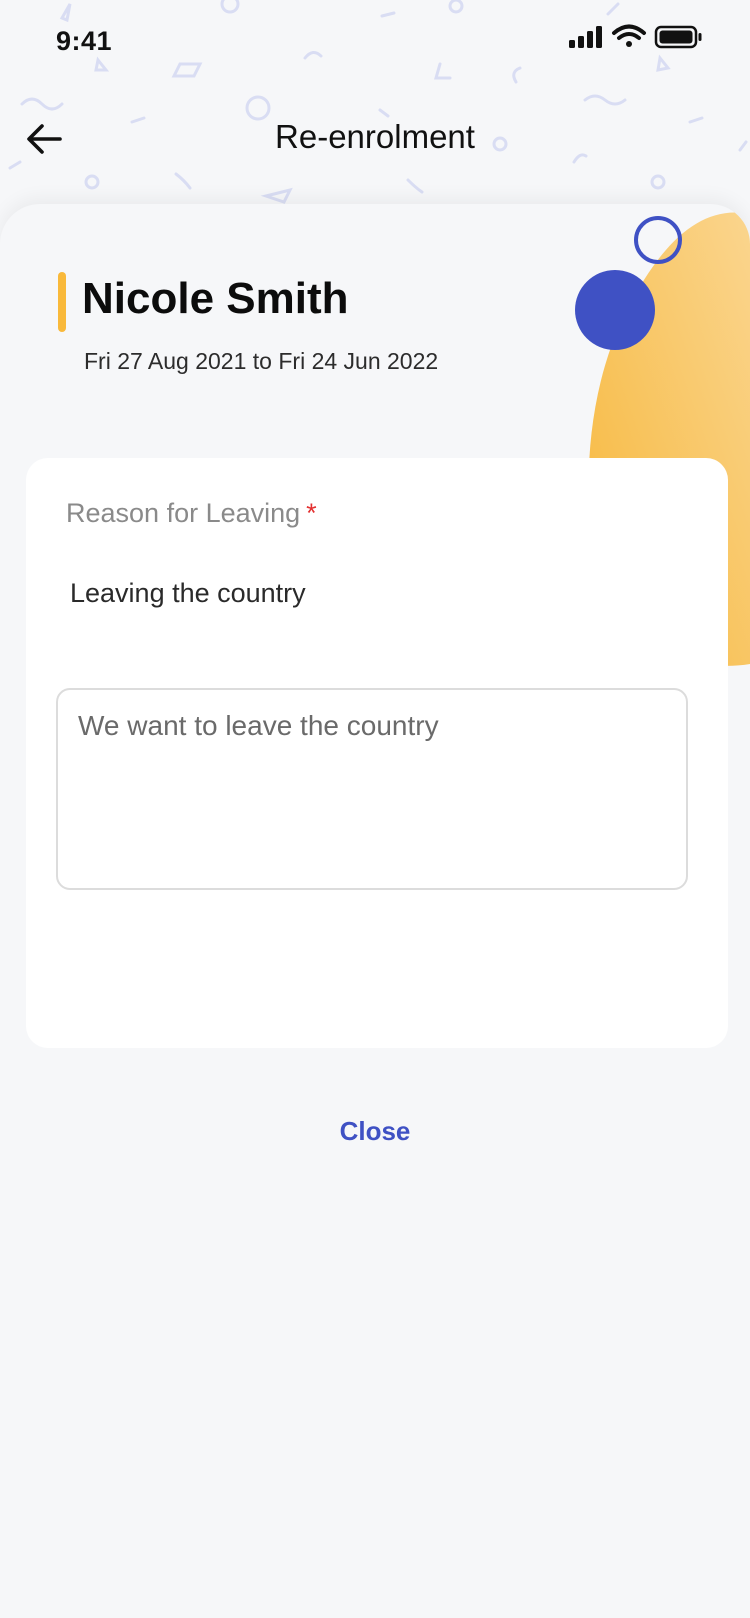 This screenshot has width=750, height=1618. What do you see at coordinates (258, 725) in the screenshot?
I see `notes-text: We want to leave the country` at bounding box center [258, 725].